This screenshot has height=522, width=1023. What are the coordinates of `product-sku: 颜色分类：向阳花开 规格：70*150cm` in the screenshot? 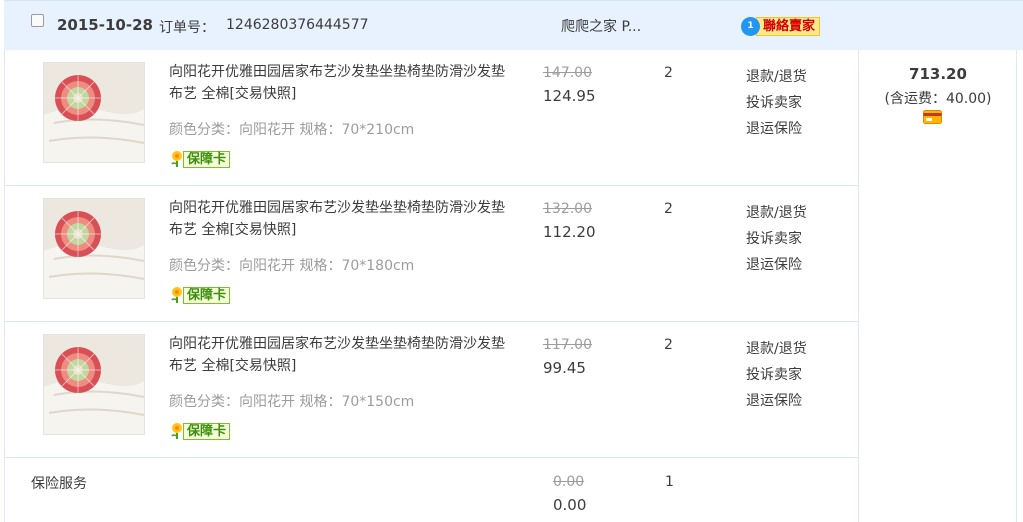 It's located at (292, 402).